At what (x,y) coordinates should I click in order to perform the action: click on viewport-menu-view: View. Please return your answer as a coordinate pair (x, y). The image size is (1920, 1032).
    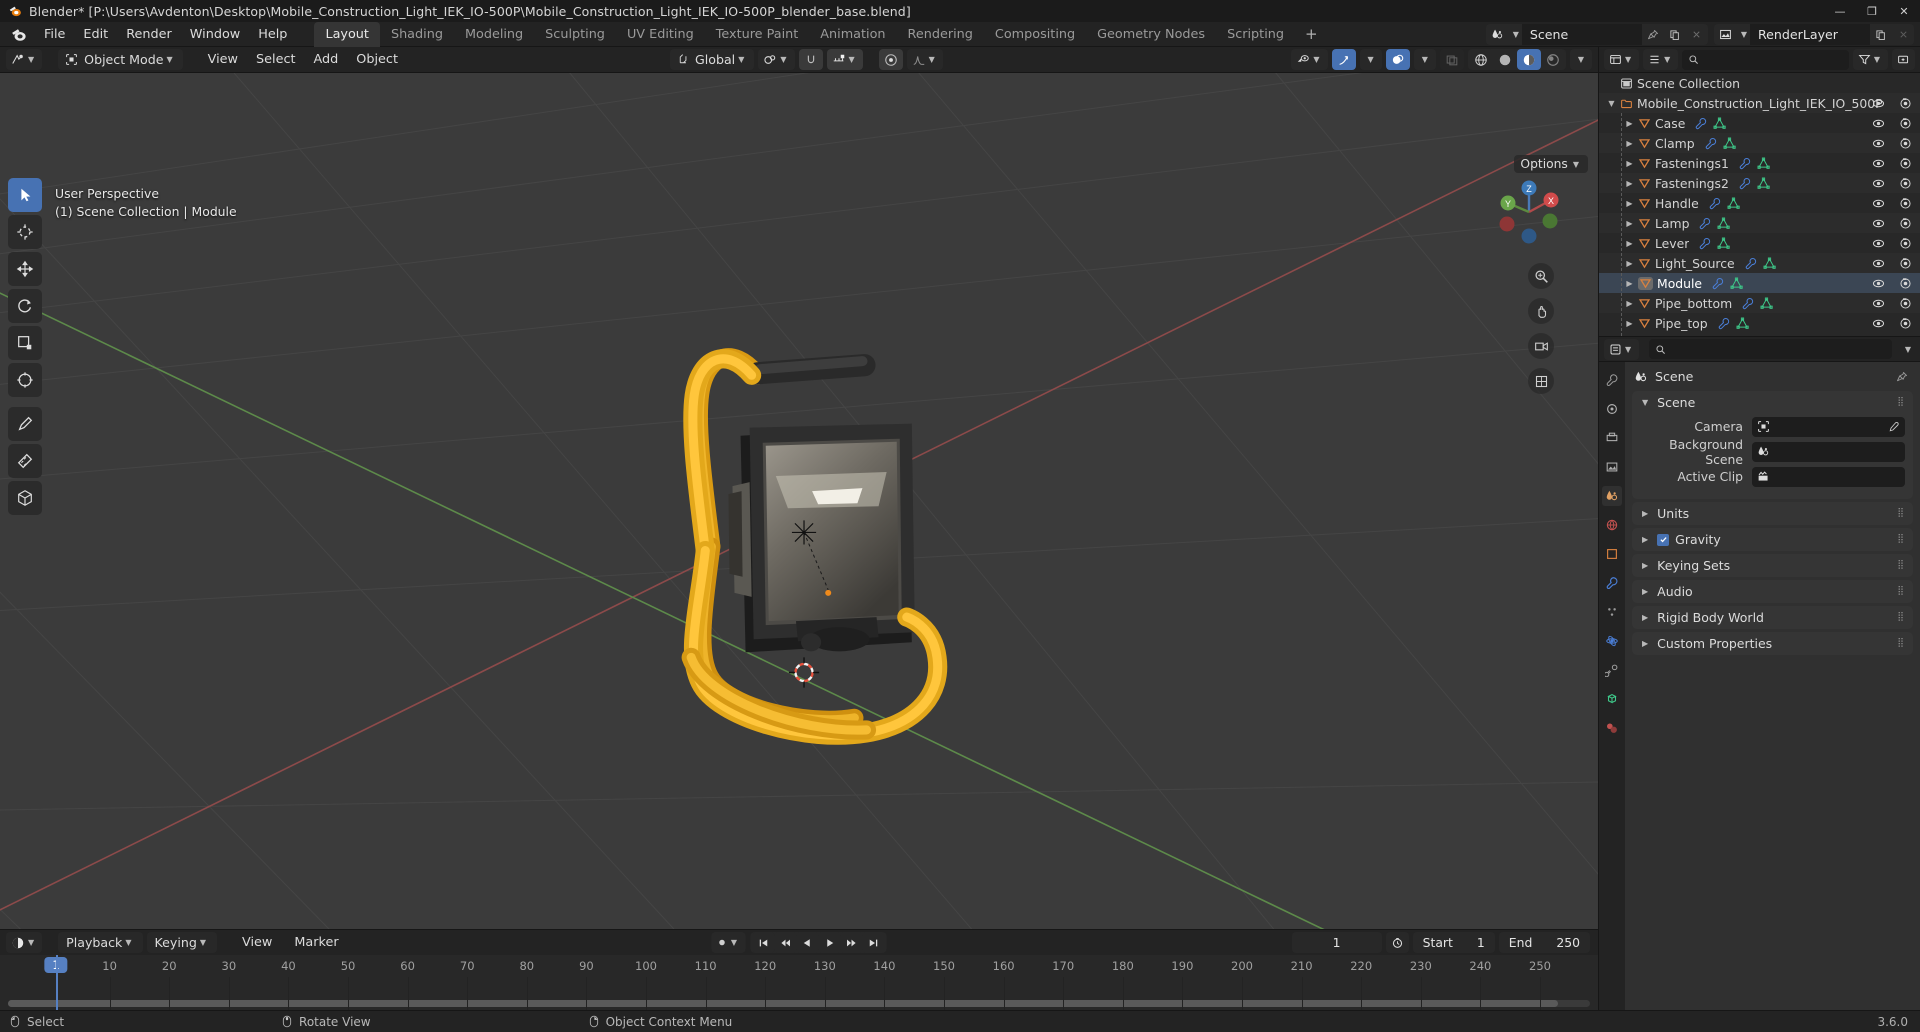
    Looking at the image, I should click on (223, 59).